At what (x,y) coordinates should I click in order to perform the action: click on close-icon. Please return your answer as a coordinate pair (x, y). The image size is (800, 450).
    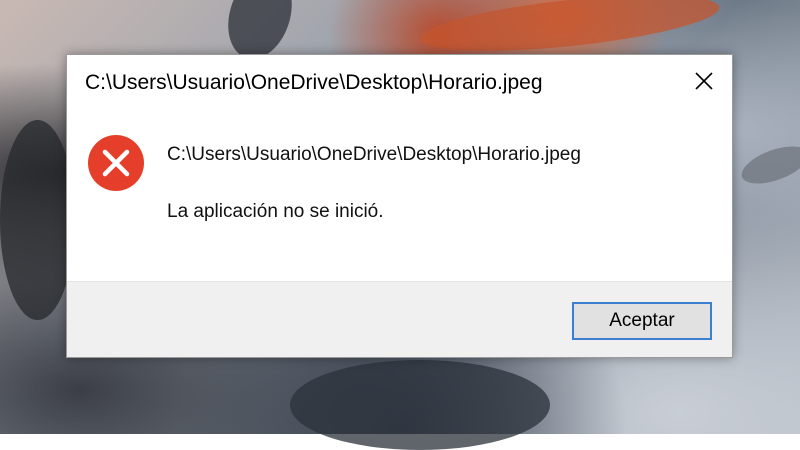
    Looking at the image, I should click on (704, 81).